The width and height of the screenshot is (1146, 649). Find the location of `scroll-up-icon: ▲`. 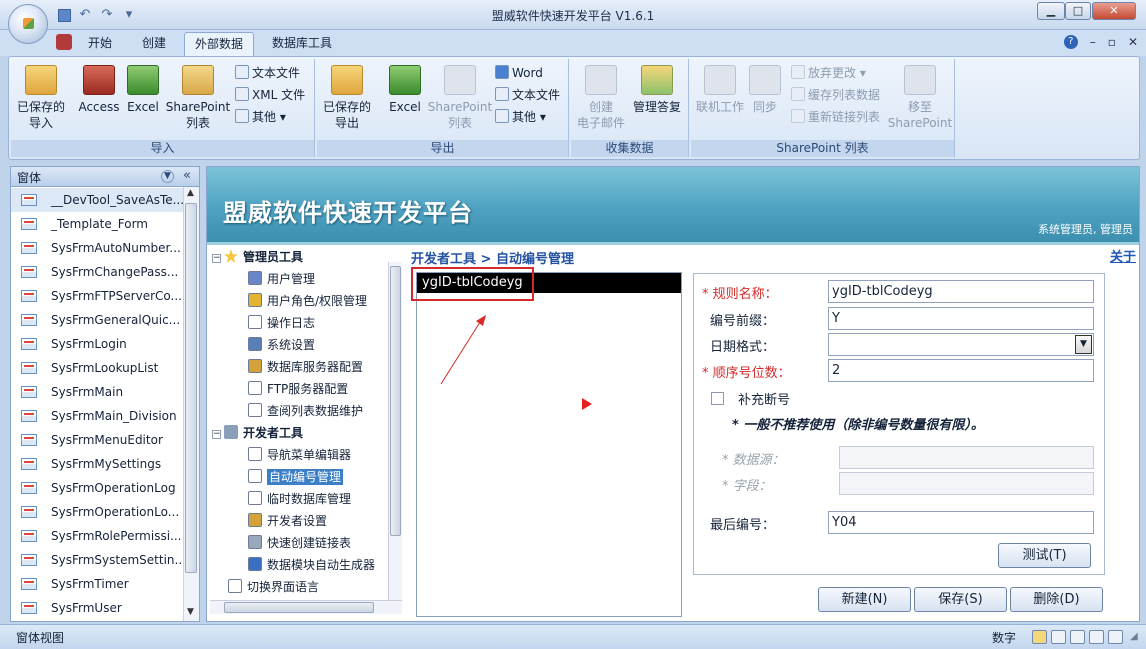

scroll-up-icon: ▲ is located at coordinates (190, 193).